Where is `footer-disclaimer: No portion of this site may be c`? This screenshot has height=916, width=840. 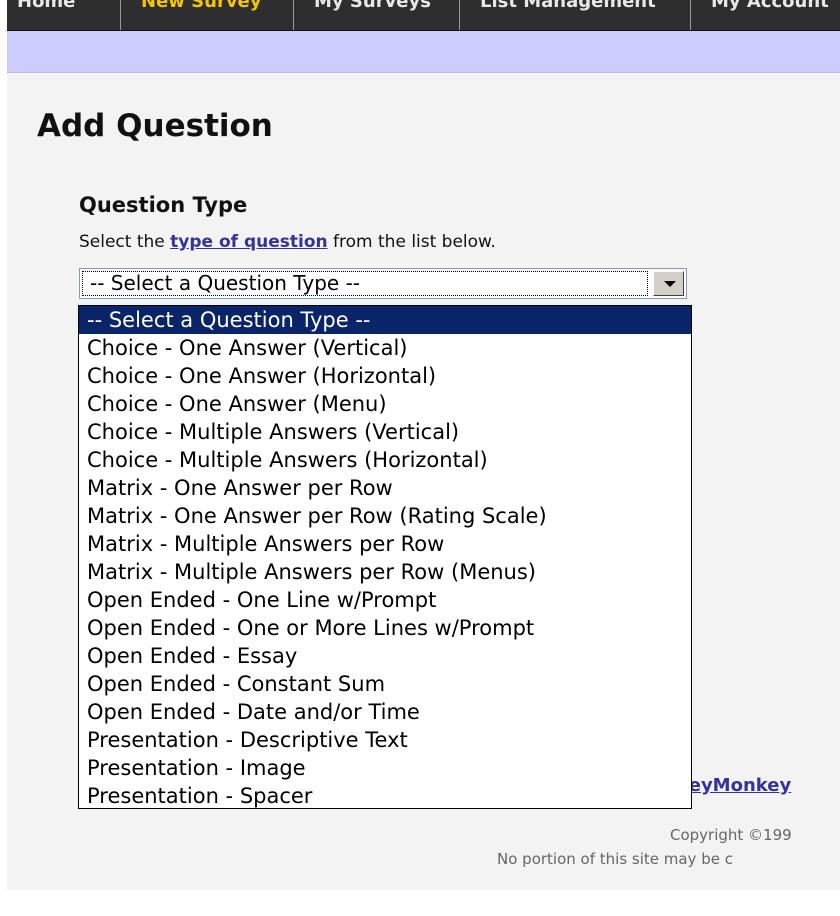
footer-disclaimer: No portion of this site may be c is located at coordinates (615, 859).